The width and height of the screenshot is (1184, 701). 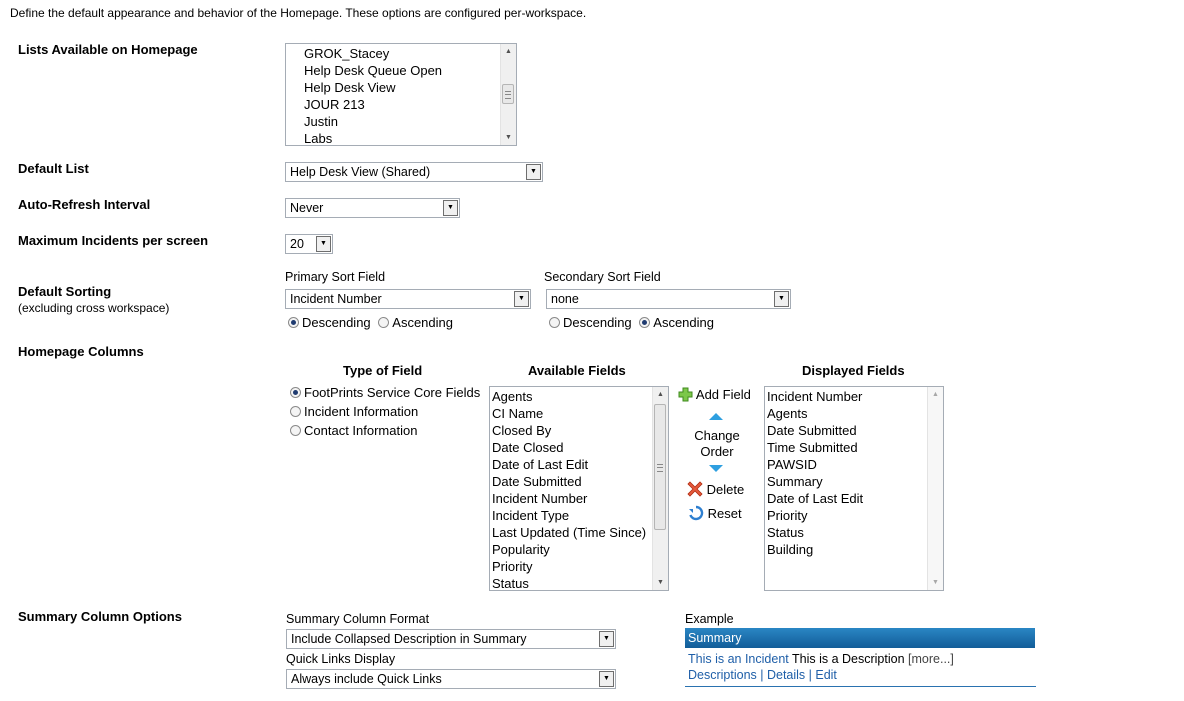 I want to click on incident-info-radio, so click(x=295, y=411).